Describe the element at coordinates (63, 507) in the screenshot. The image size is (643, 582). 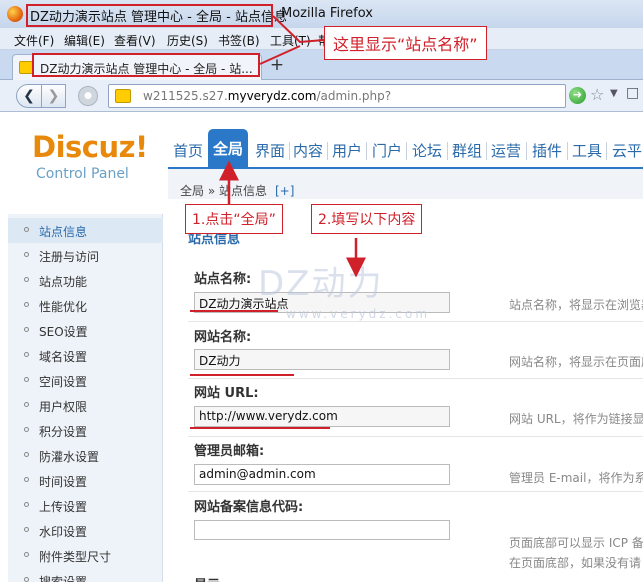
I see `sidebar-item-label: 上传设置` at that location.